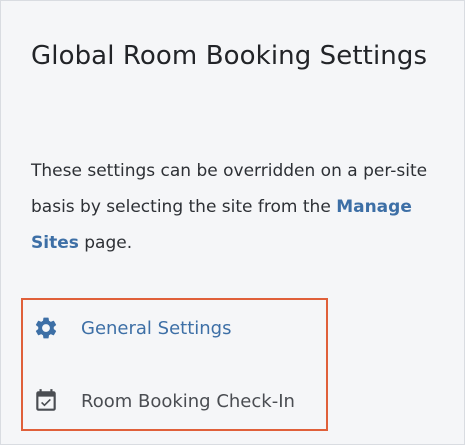 This screenshot has height=445, width=465. I want to click on description-text-after: page., so click(105, 243).